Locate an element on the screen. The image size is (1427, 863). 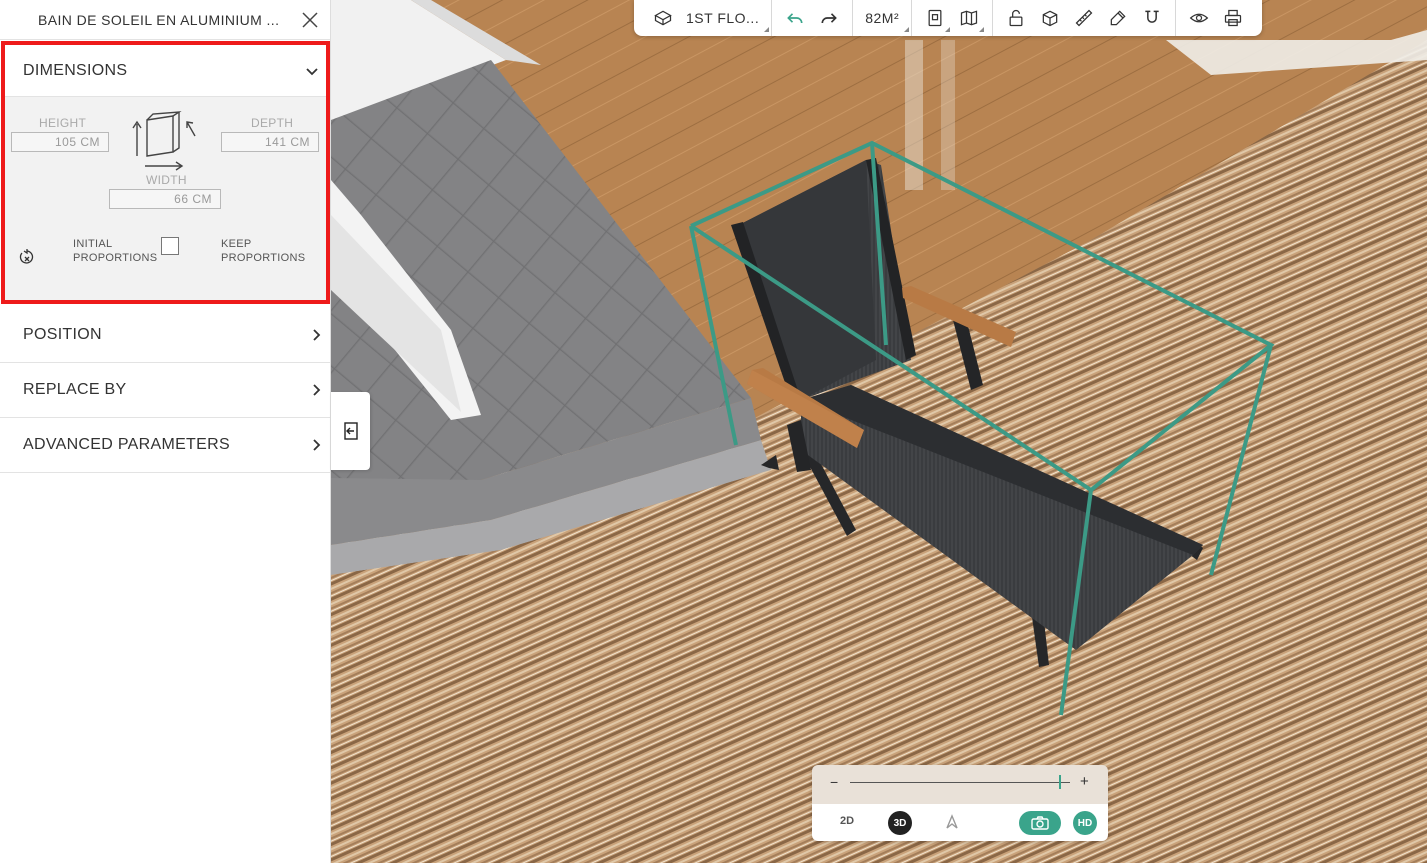
eyedropper-icon is located at coordinates (1118, 18).